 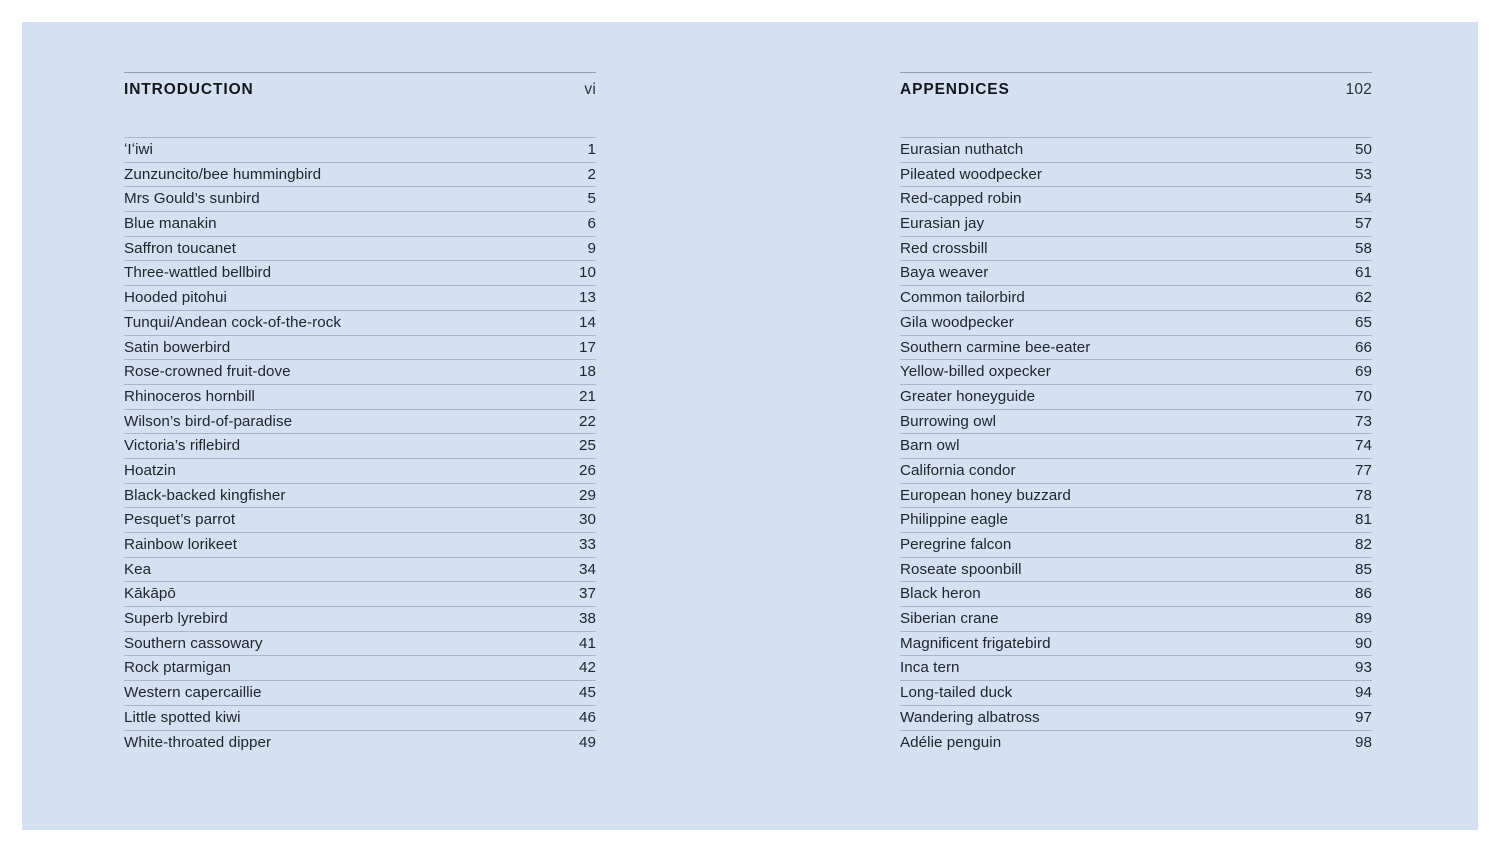 I want to click on toc-entry-page-number: 37, so click(x=587, y=594).